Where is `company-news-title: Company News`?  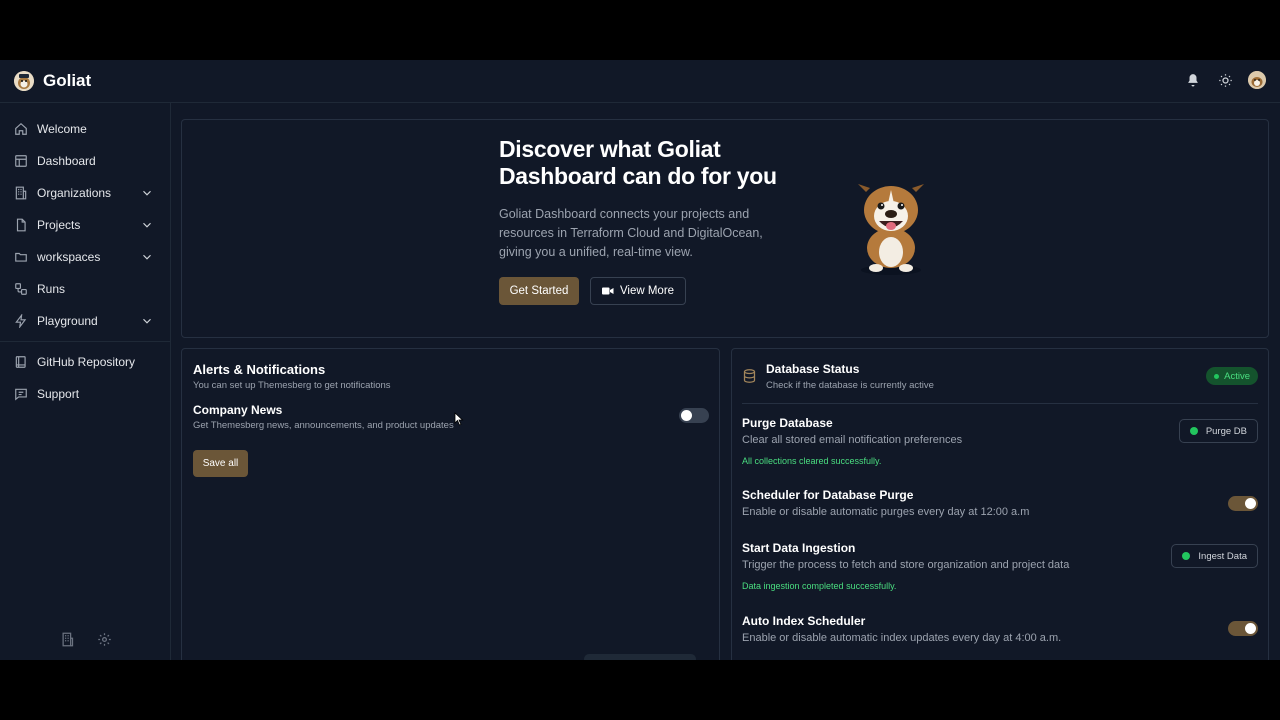
company-news-title: Company News is located at coordinates (238, 410).